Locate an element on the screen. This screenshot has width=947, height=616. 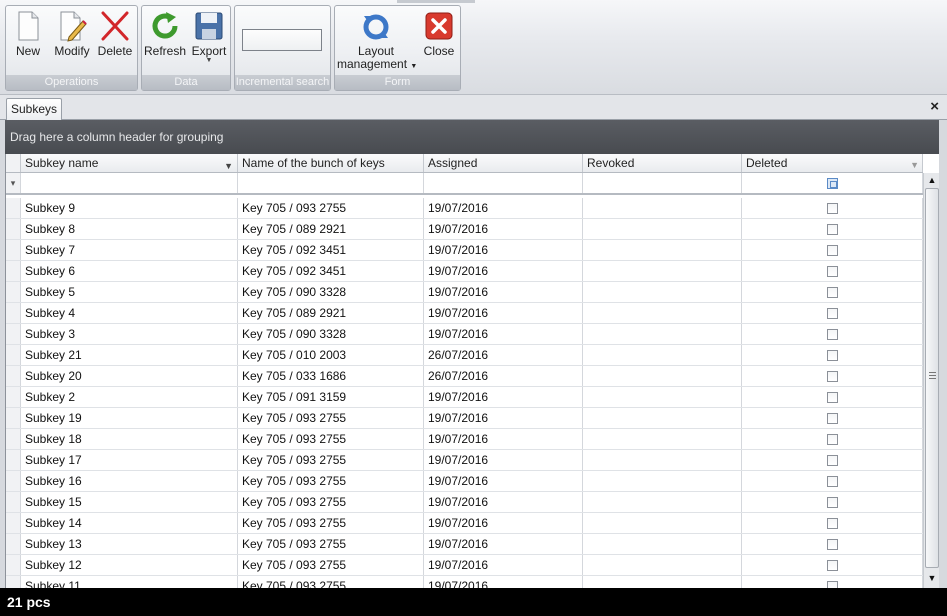
modify-button: Modify is located at coordinates (72, 34).